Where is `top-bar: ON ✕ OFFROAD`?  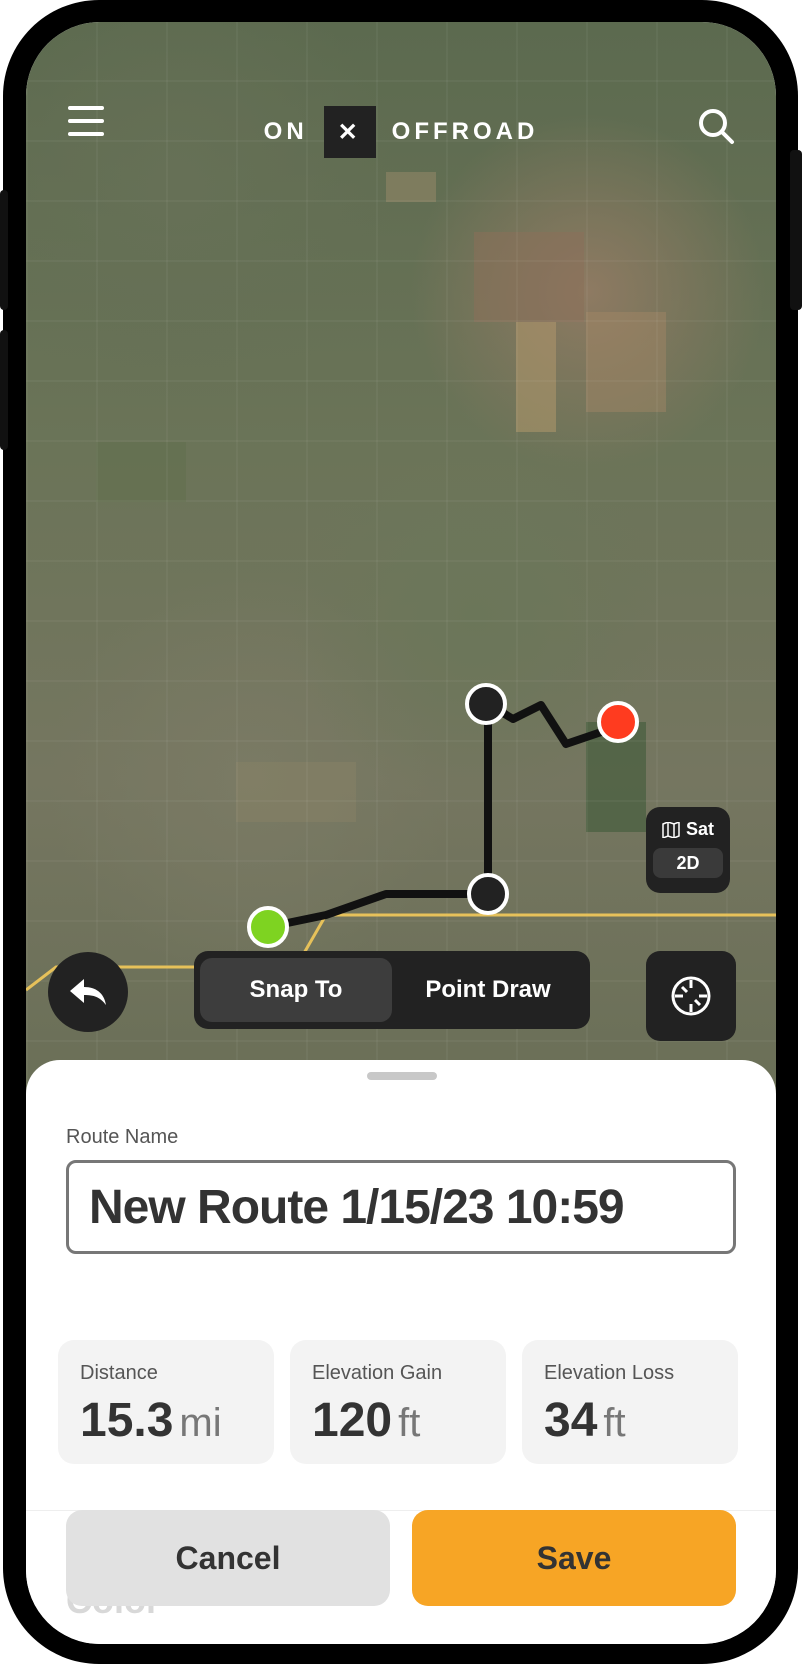
top-bar: ON ✕ OFFROAD is located at coordinates (401, 102).